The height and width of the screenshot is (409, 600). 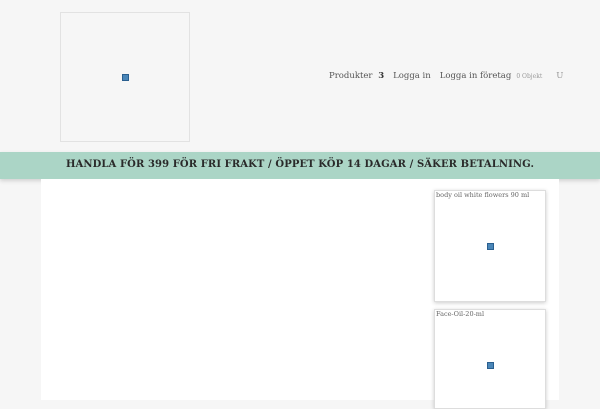 I want to click on nav-products: Produkter 3, so click(x=356, y=76).